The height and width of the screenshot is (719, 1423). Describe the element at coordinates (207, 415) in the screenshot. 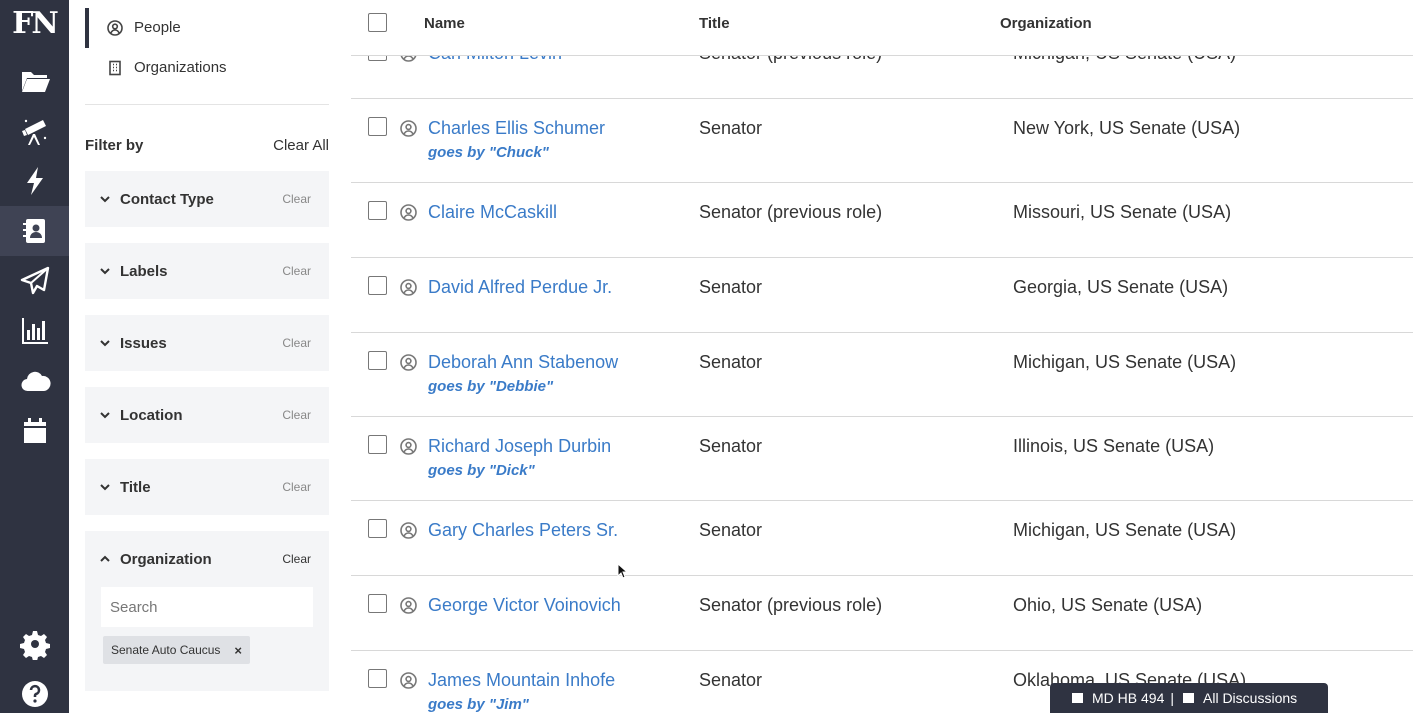

I see `filter-location: Location Clear` at that location.